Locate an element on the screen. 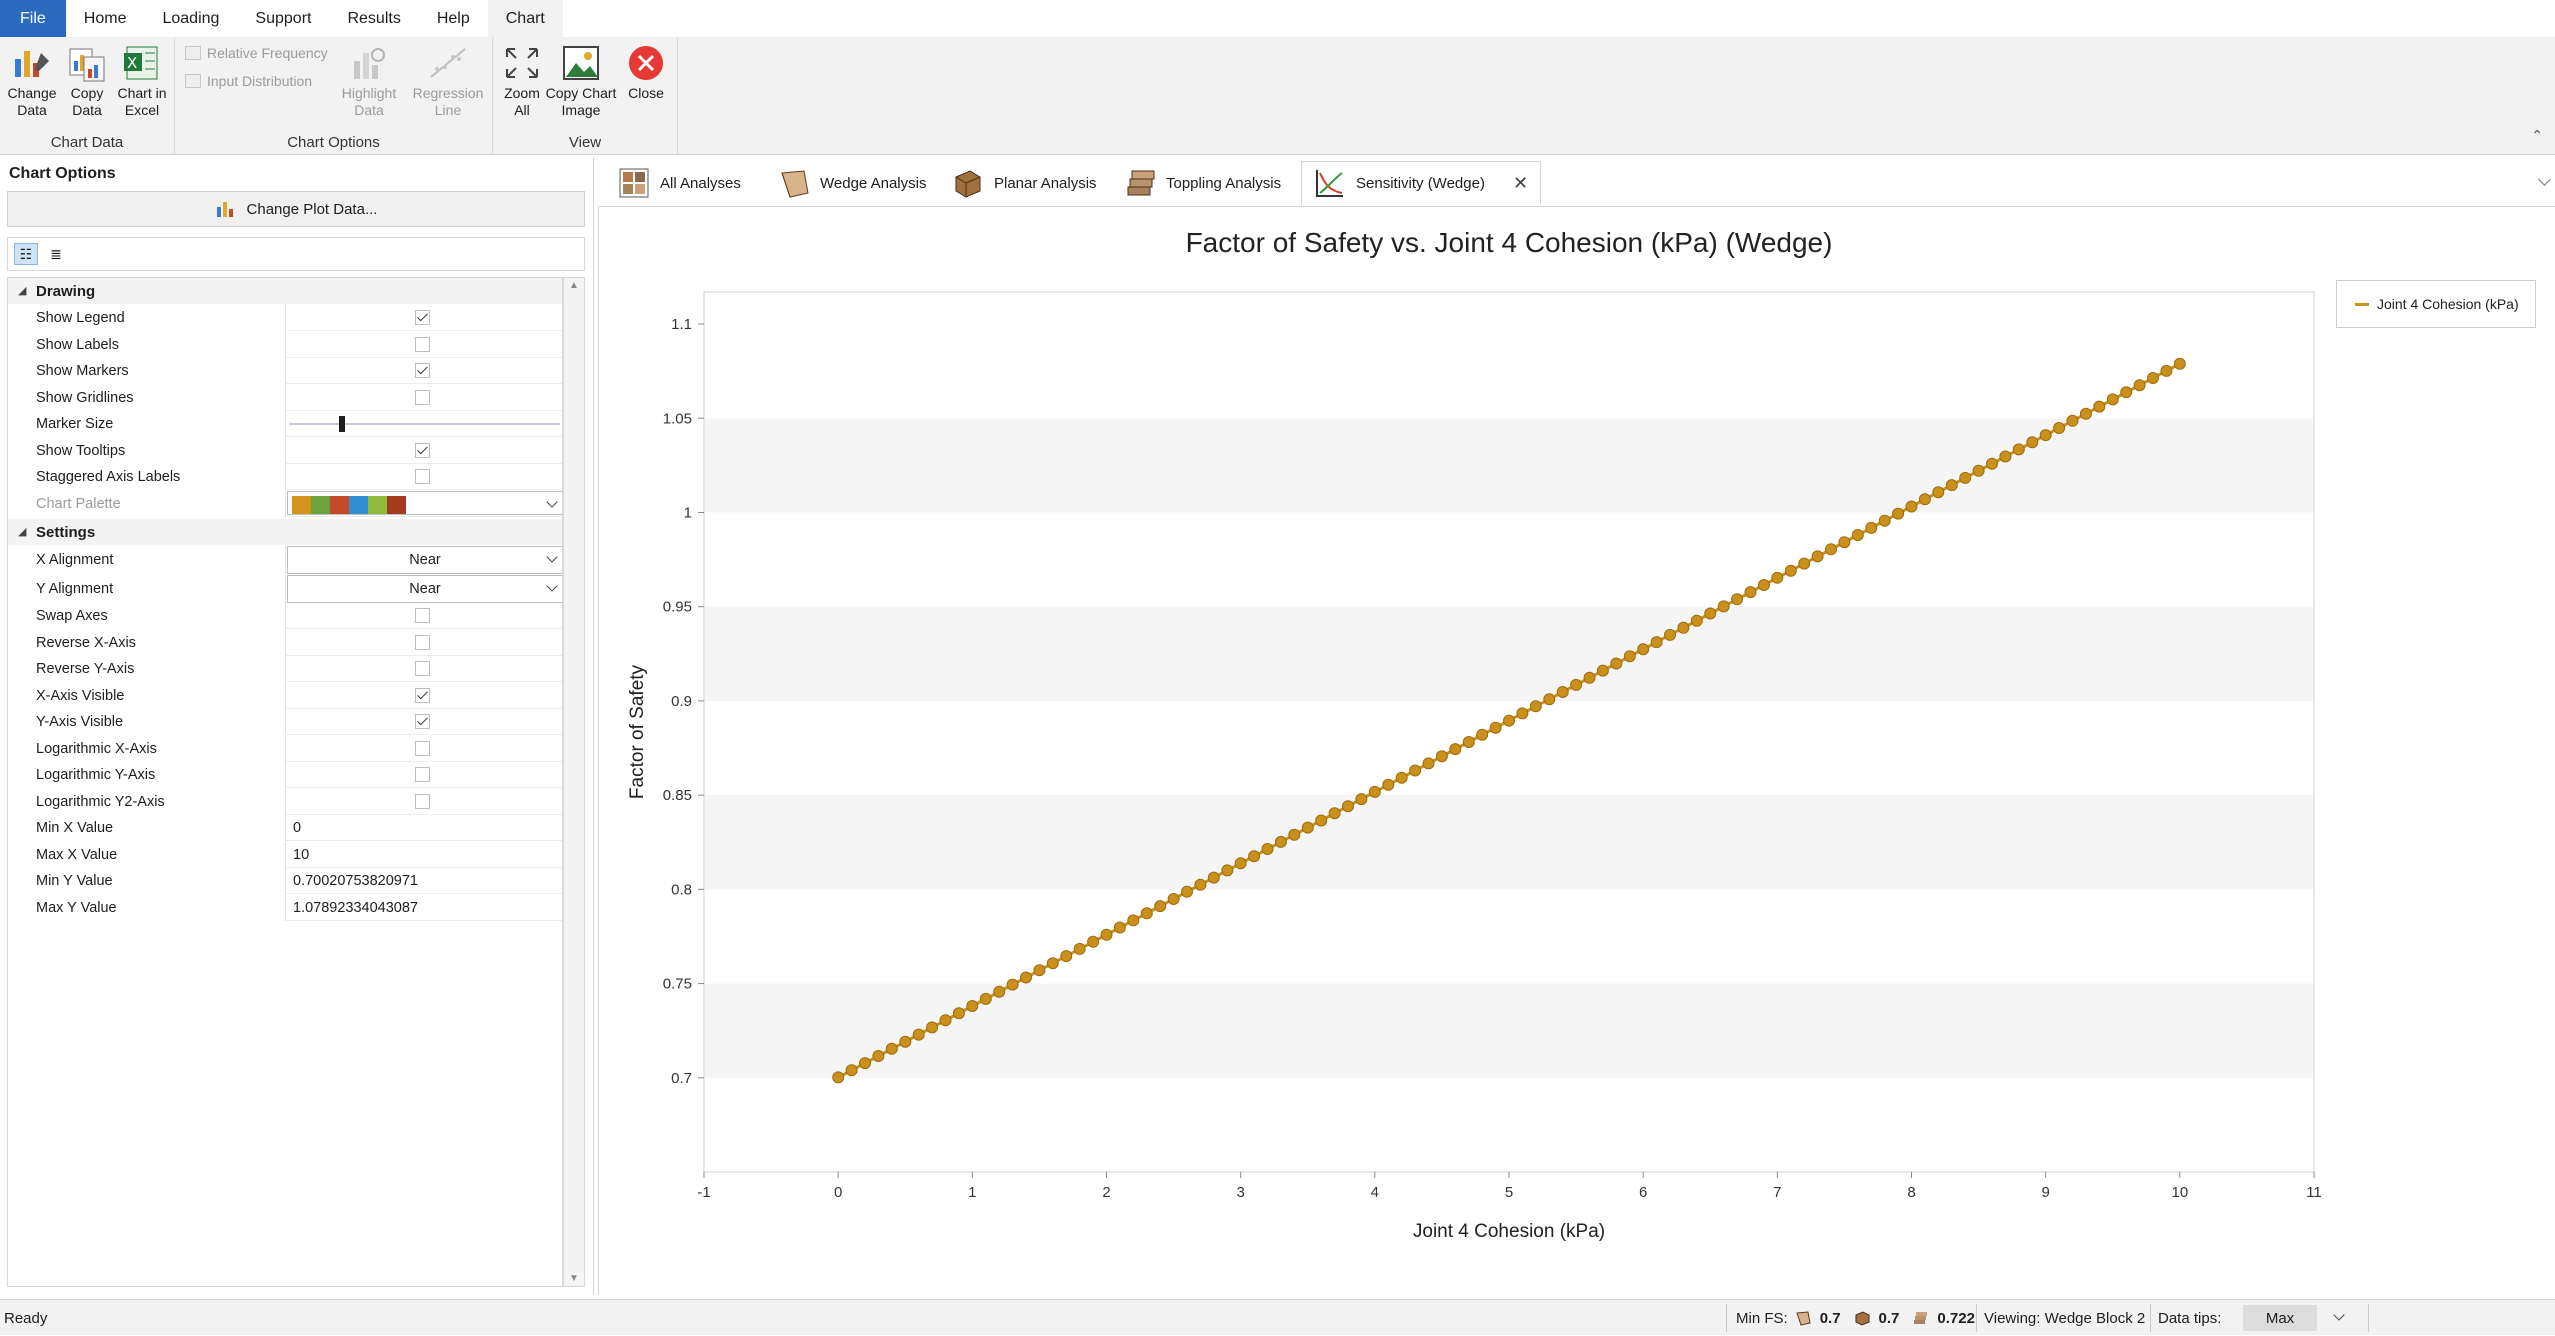  menu-file: File is located at coordinates (33, 18).